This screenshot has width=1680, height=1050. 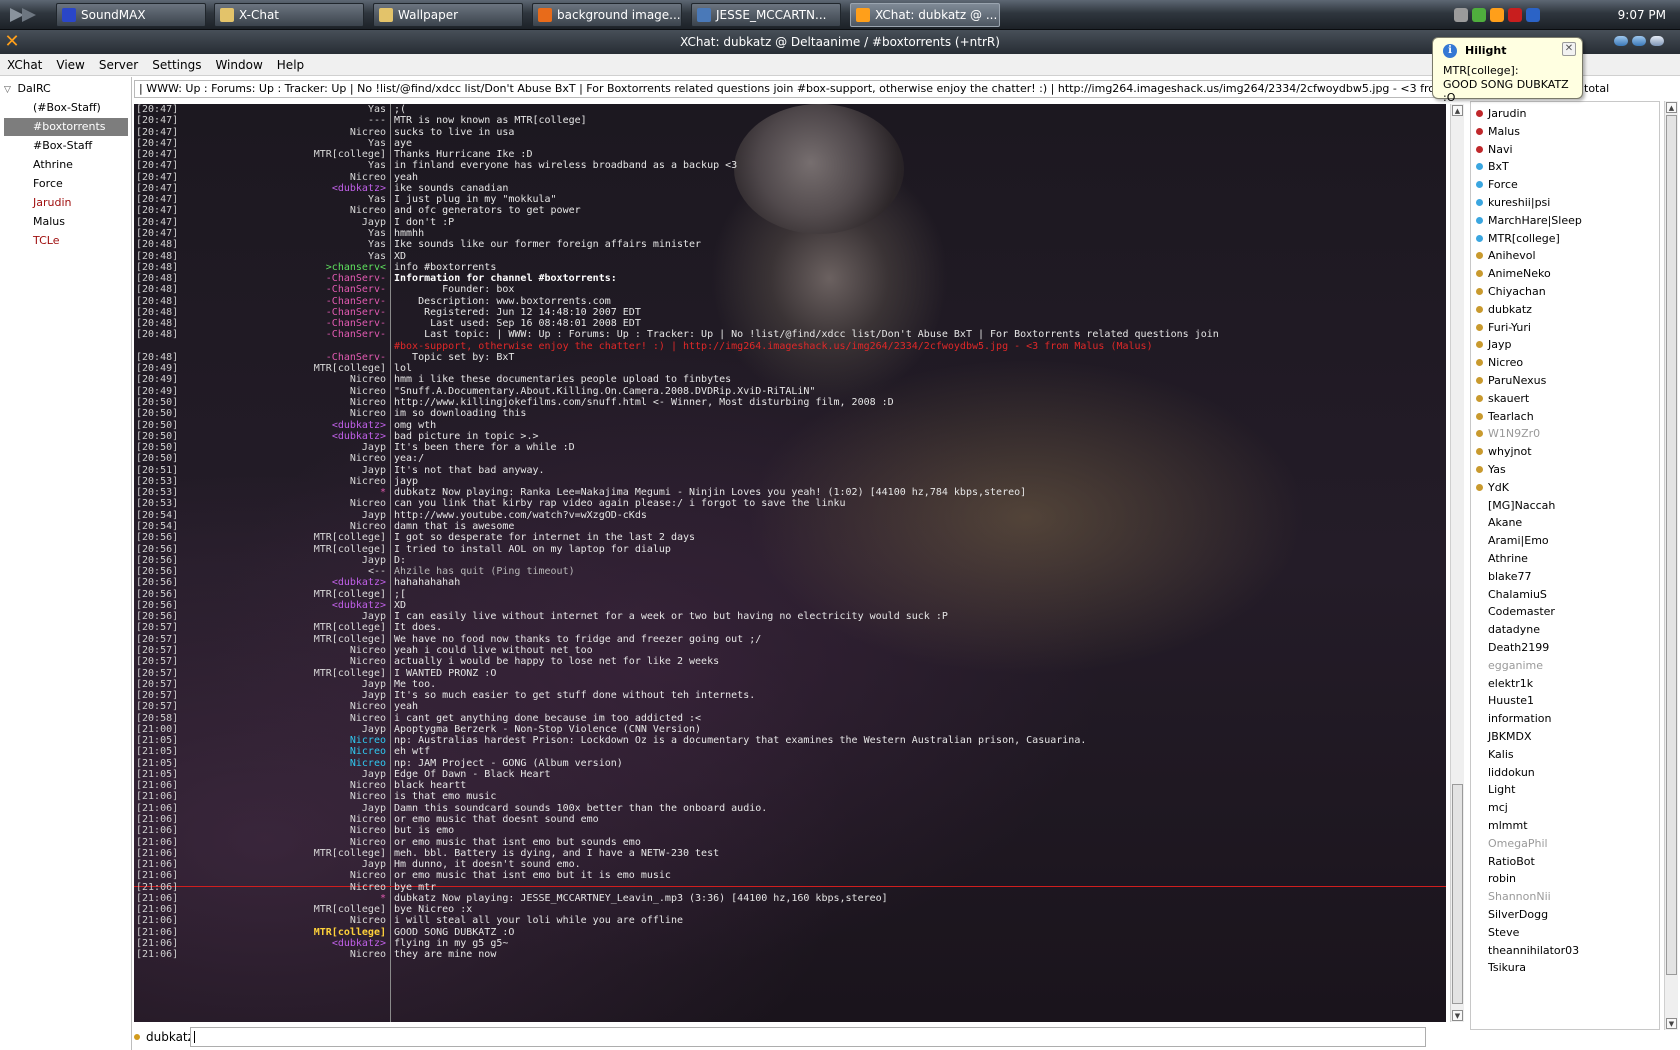 What do you see at coordinates (1565, 789) in the screenshot?
I see `user-list-item: Light` at bounding box center [1565, 789].